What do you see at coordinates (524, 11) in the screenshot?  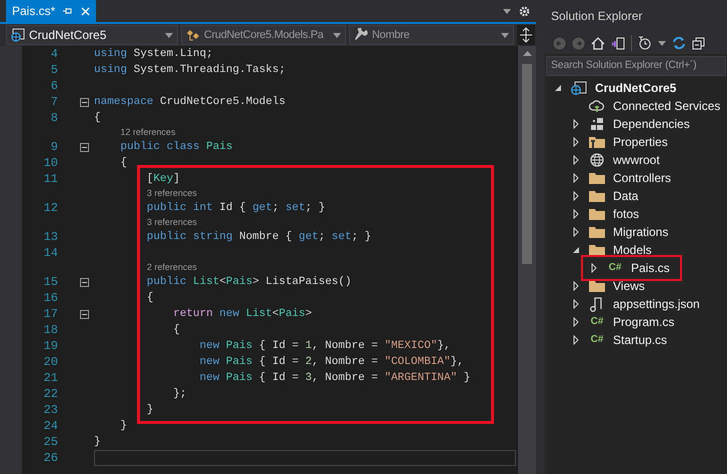 I see `settings-icon` at bounding box center [524, 11].